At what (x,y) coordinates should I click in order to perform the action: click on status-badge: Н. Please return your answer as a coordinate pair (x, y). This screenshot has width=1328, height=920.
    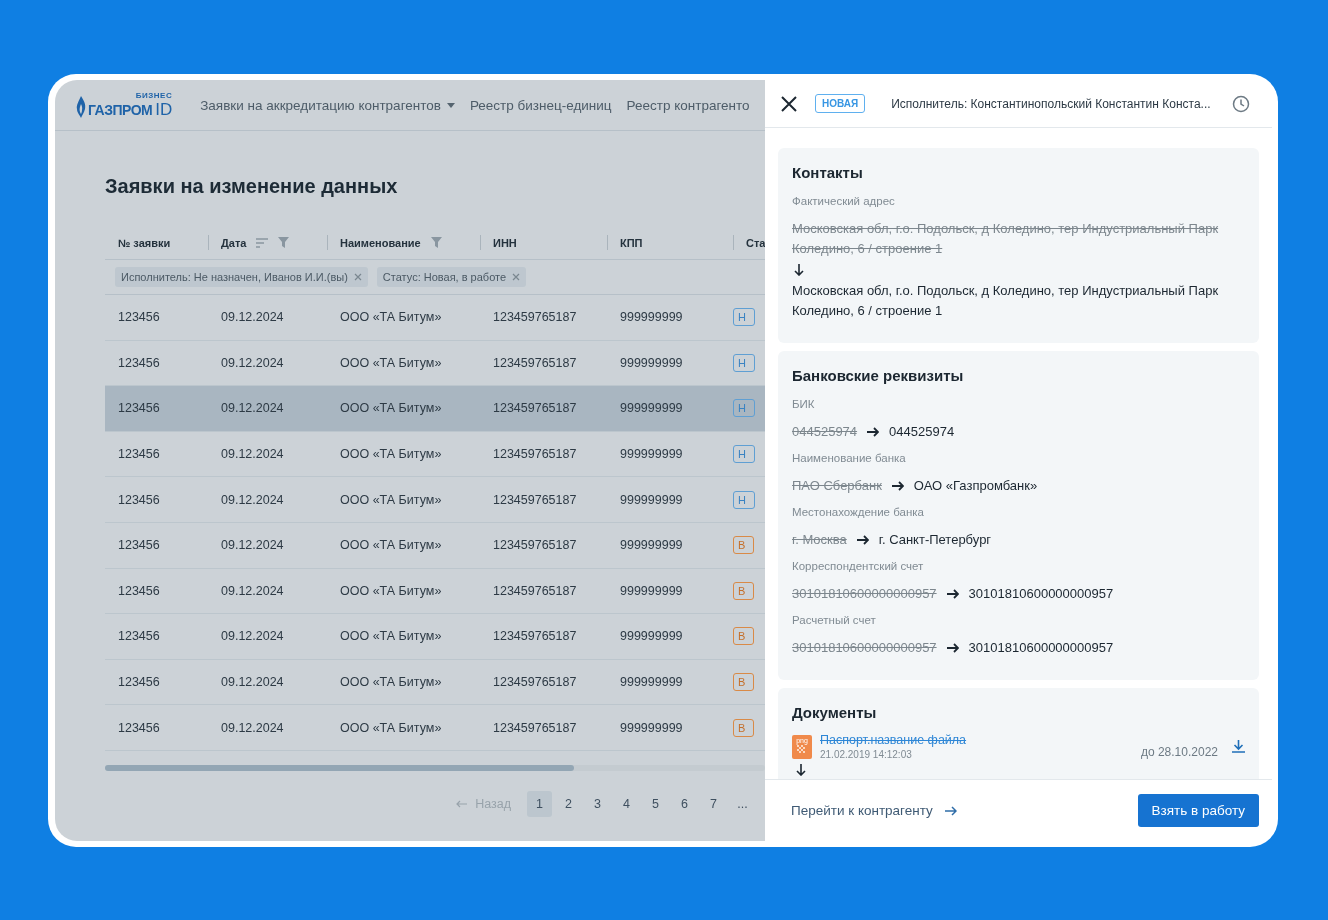
    Looking at the image, I should click on (744, 454).